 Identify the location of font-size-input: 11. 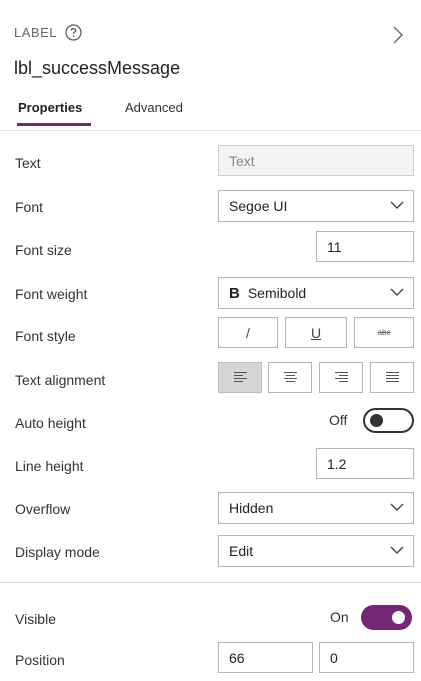
(365, 246).